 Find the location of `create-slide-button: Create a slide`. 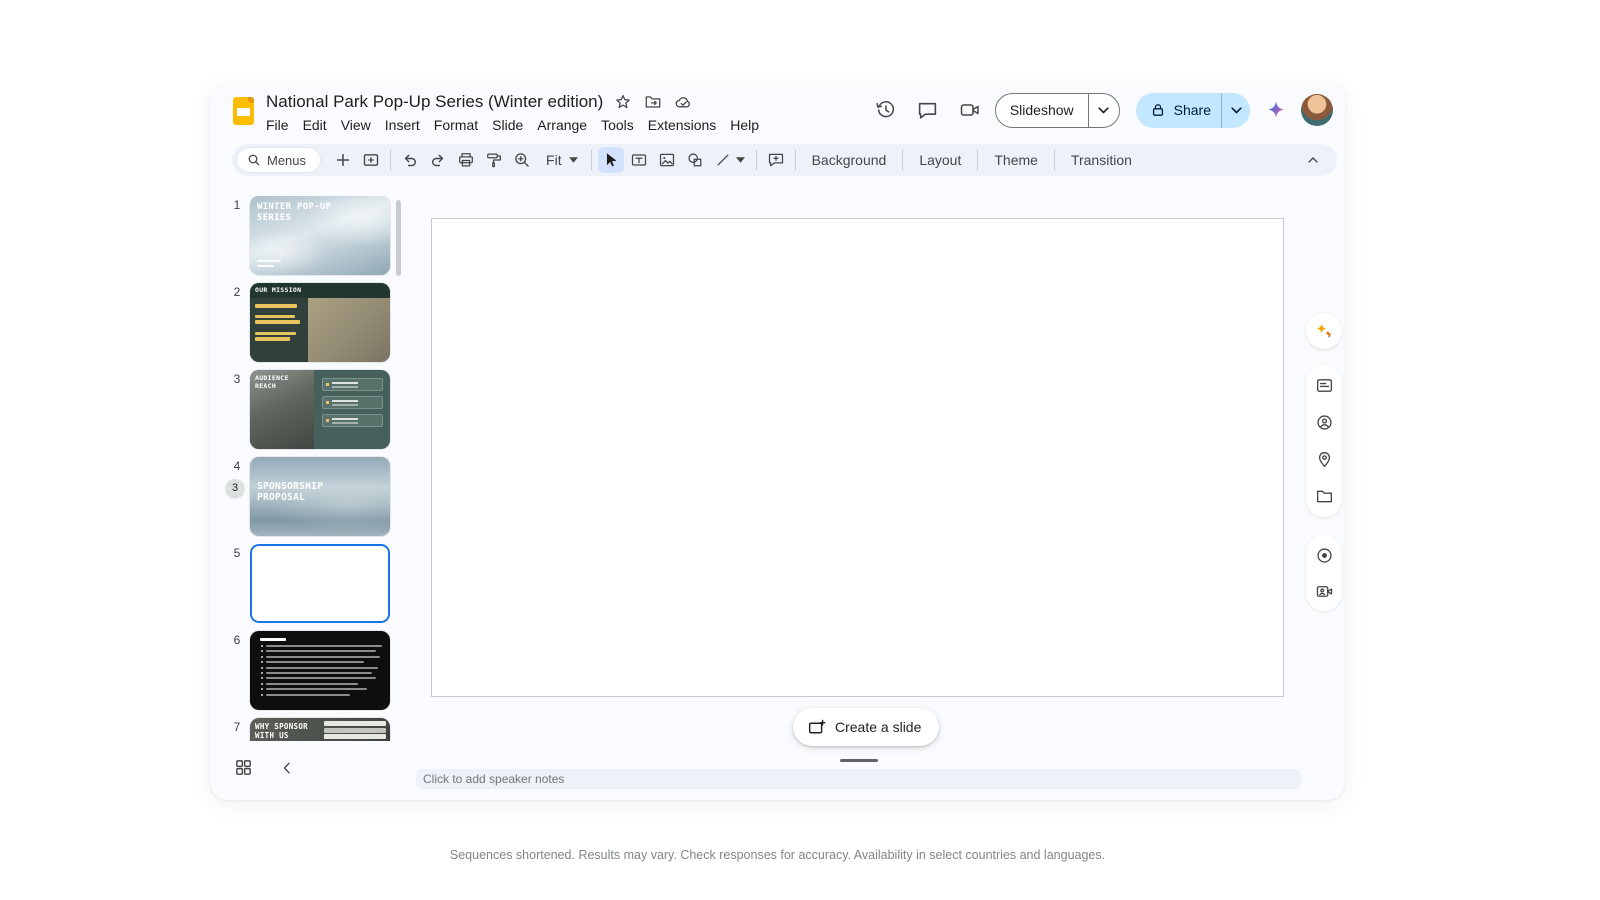

create-slide-button: Create a slide is located at coordinates (866, 727).